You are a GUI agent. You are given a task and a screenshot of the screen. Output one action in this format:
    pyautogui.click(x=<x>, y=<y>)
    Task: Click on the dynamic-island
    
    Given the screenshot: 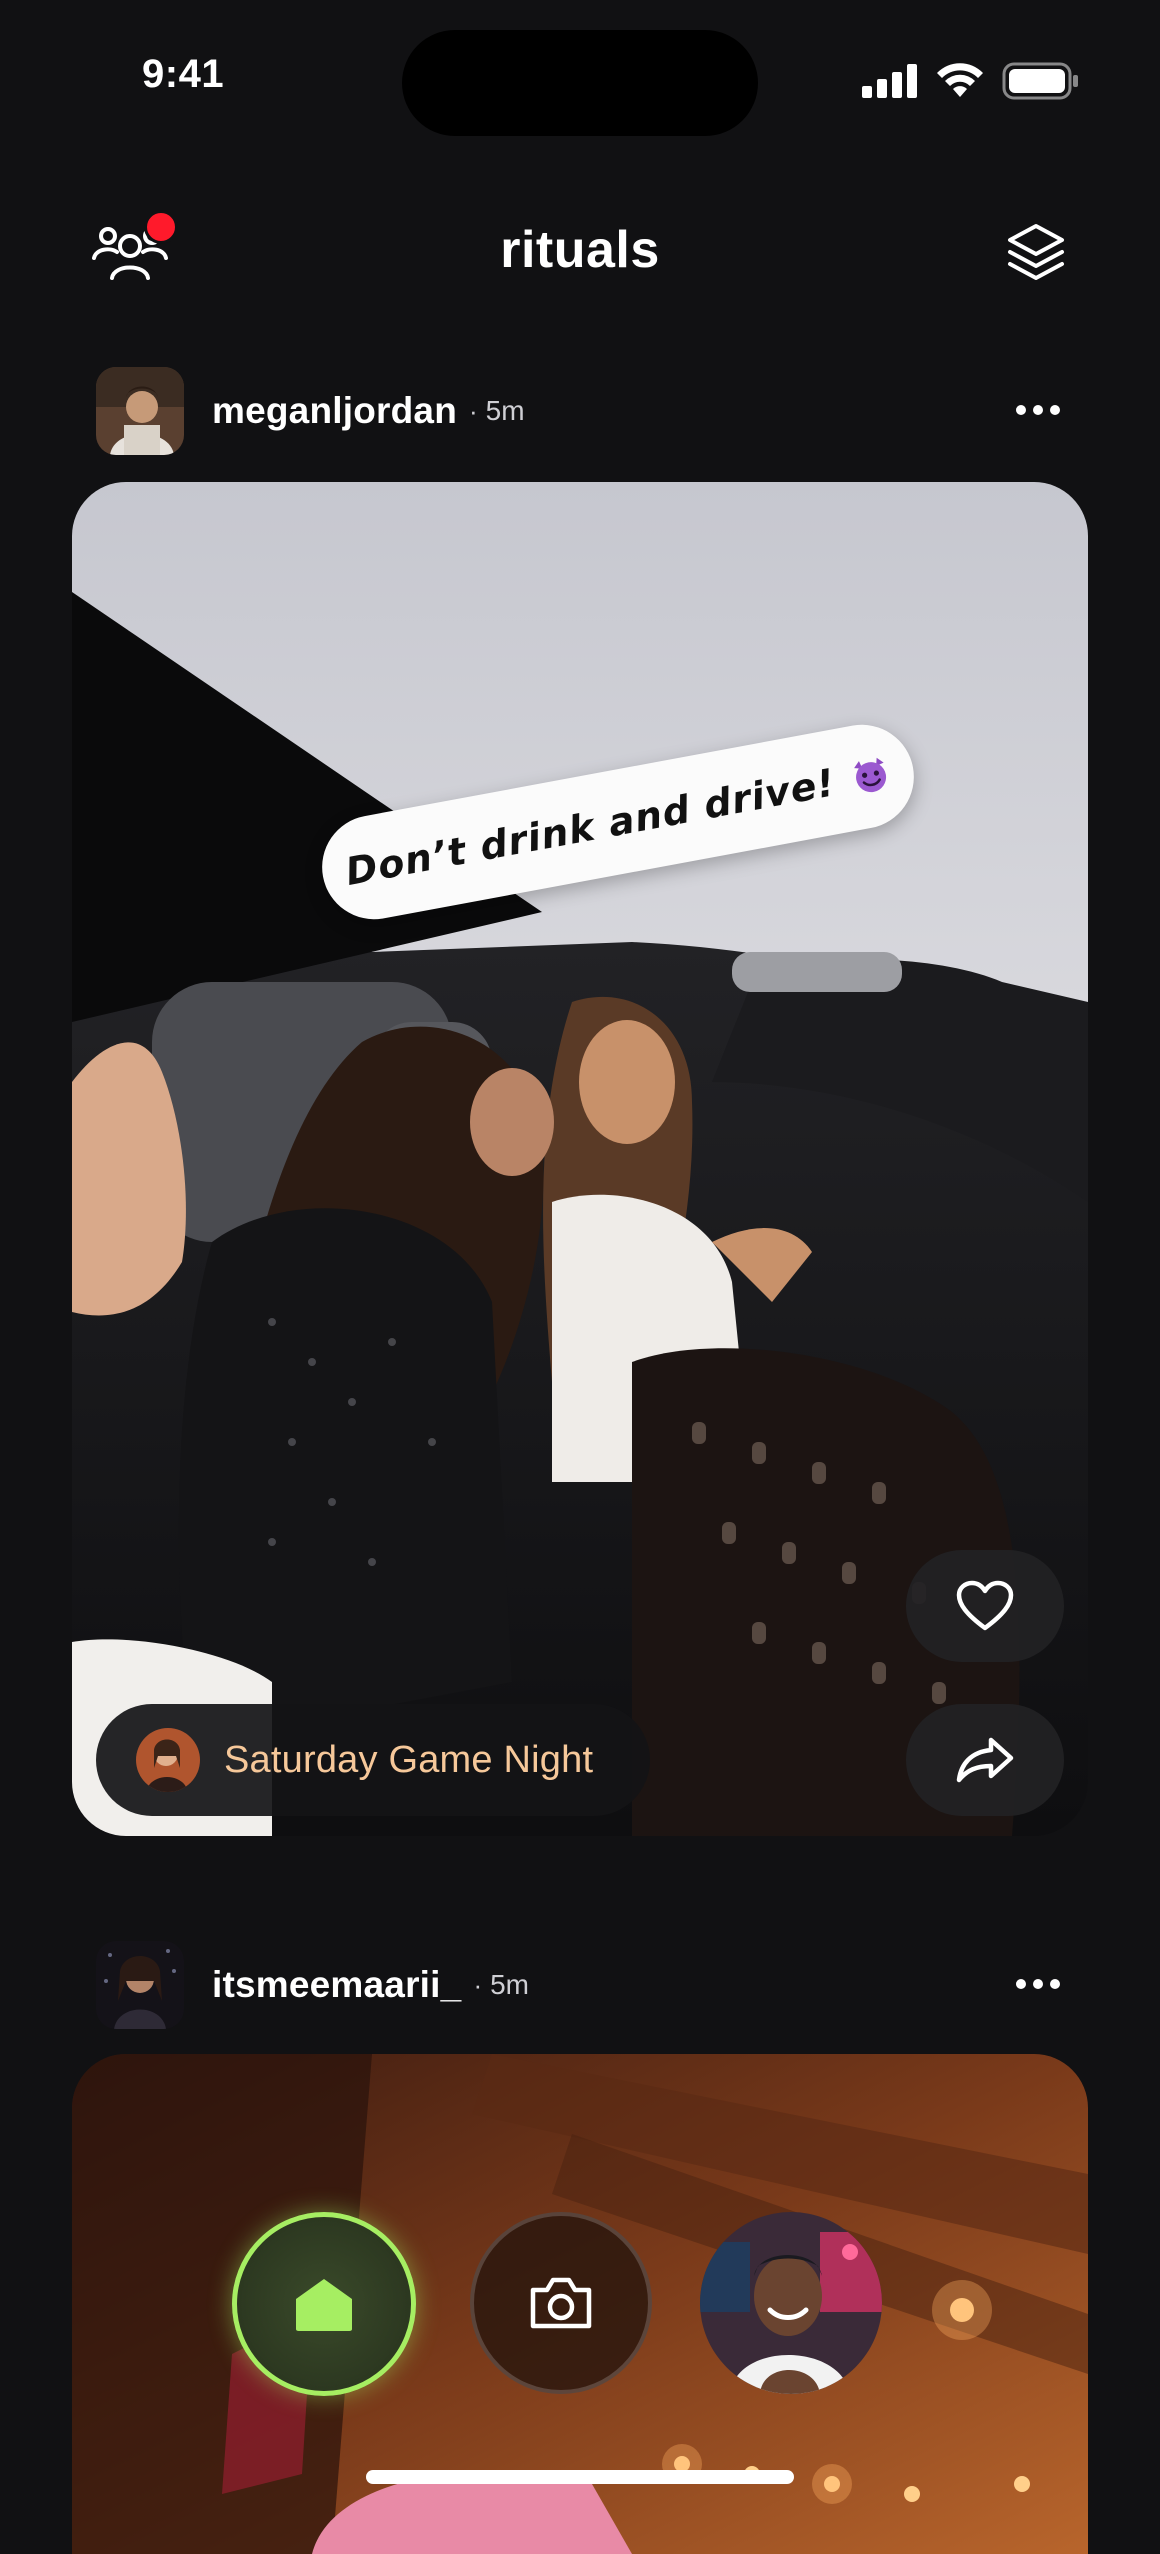 What is the action you would take?
    pyautogui.click(x=580, y=83)
    